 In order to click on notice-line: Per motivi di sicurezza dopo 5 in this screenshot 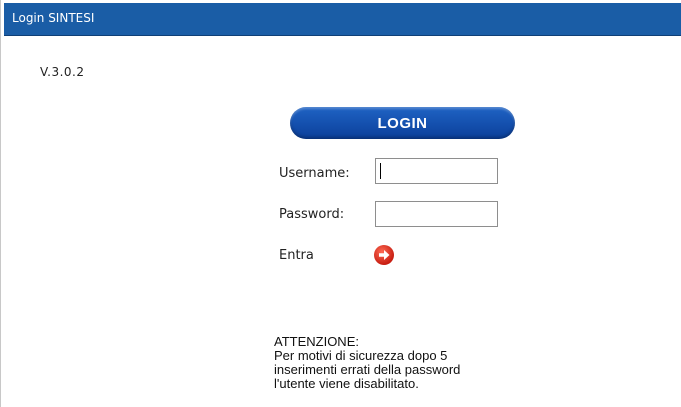, I will do `click(361, 355)`.